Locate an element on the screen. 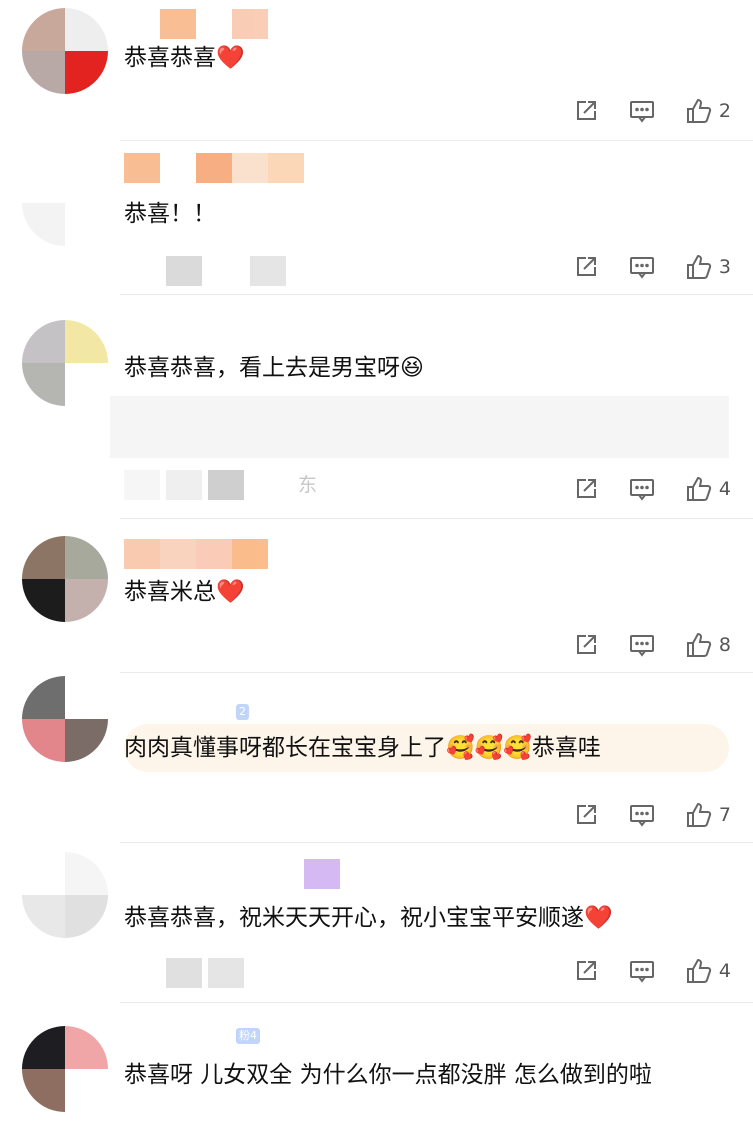 This screenshot has height=1134, width=753. fan-badge: 2 is located at coordinates (242, 712).